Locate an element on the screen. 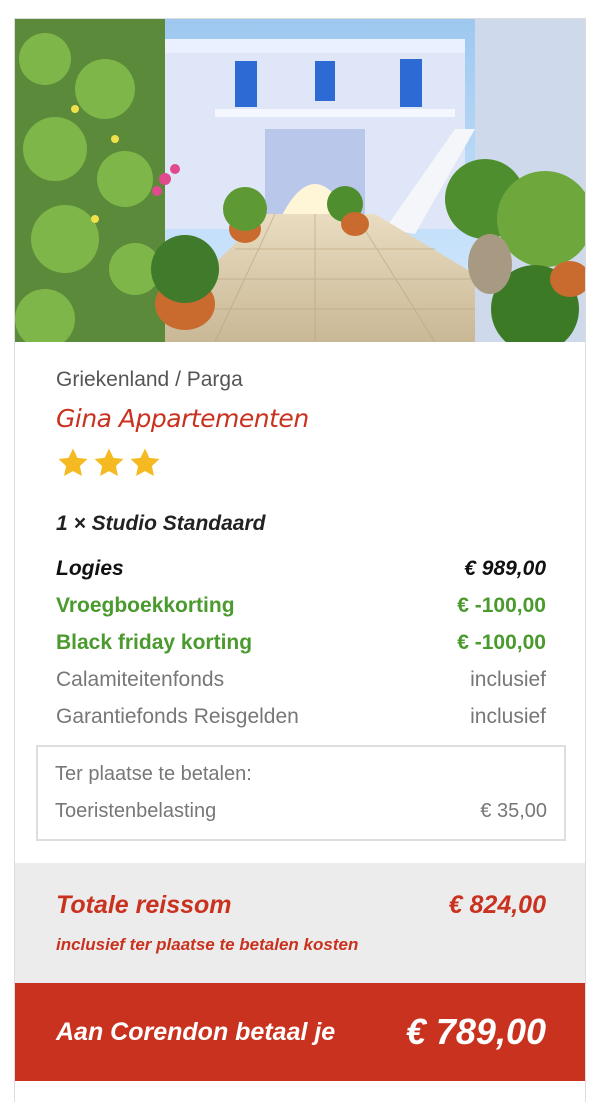  destination-breadcrumb: Griekenland / Parga is located at coordinates (149, 379).